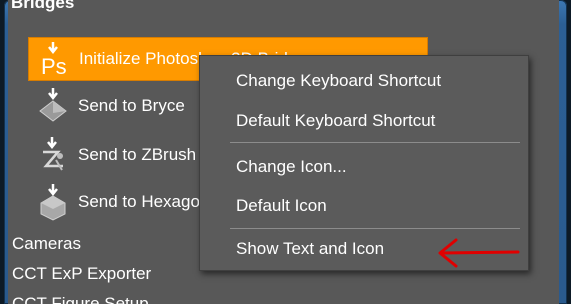  I want to click on list-item-label: Send to Bryce, so click(131, 105).